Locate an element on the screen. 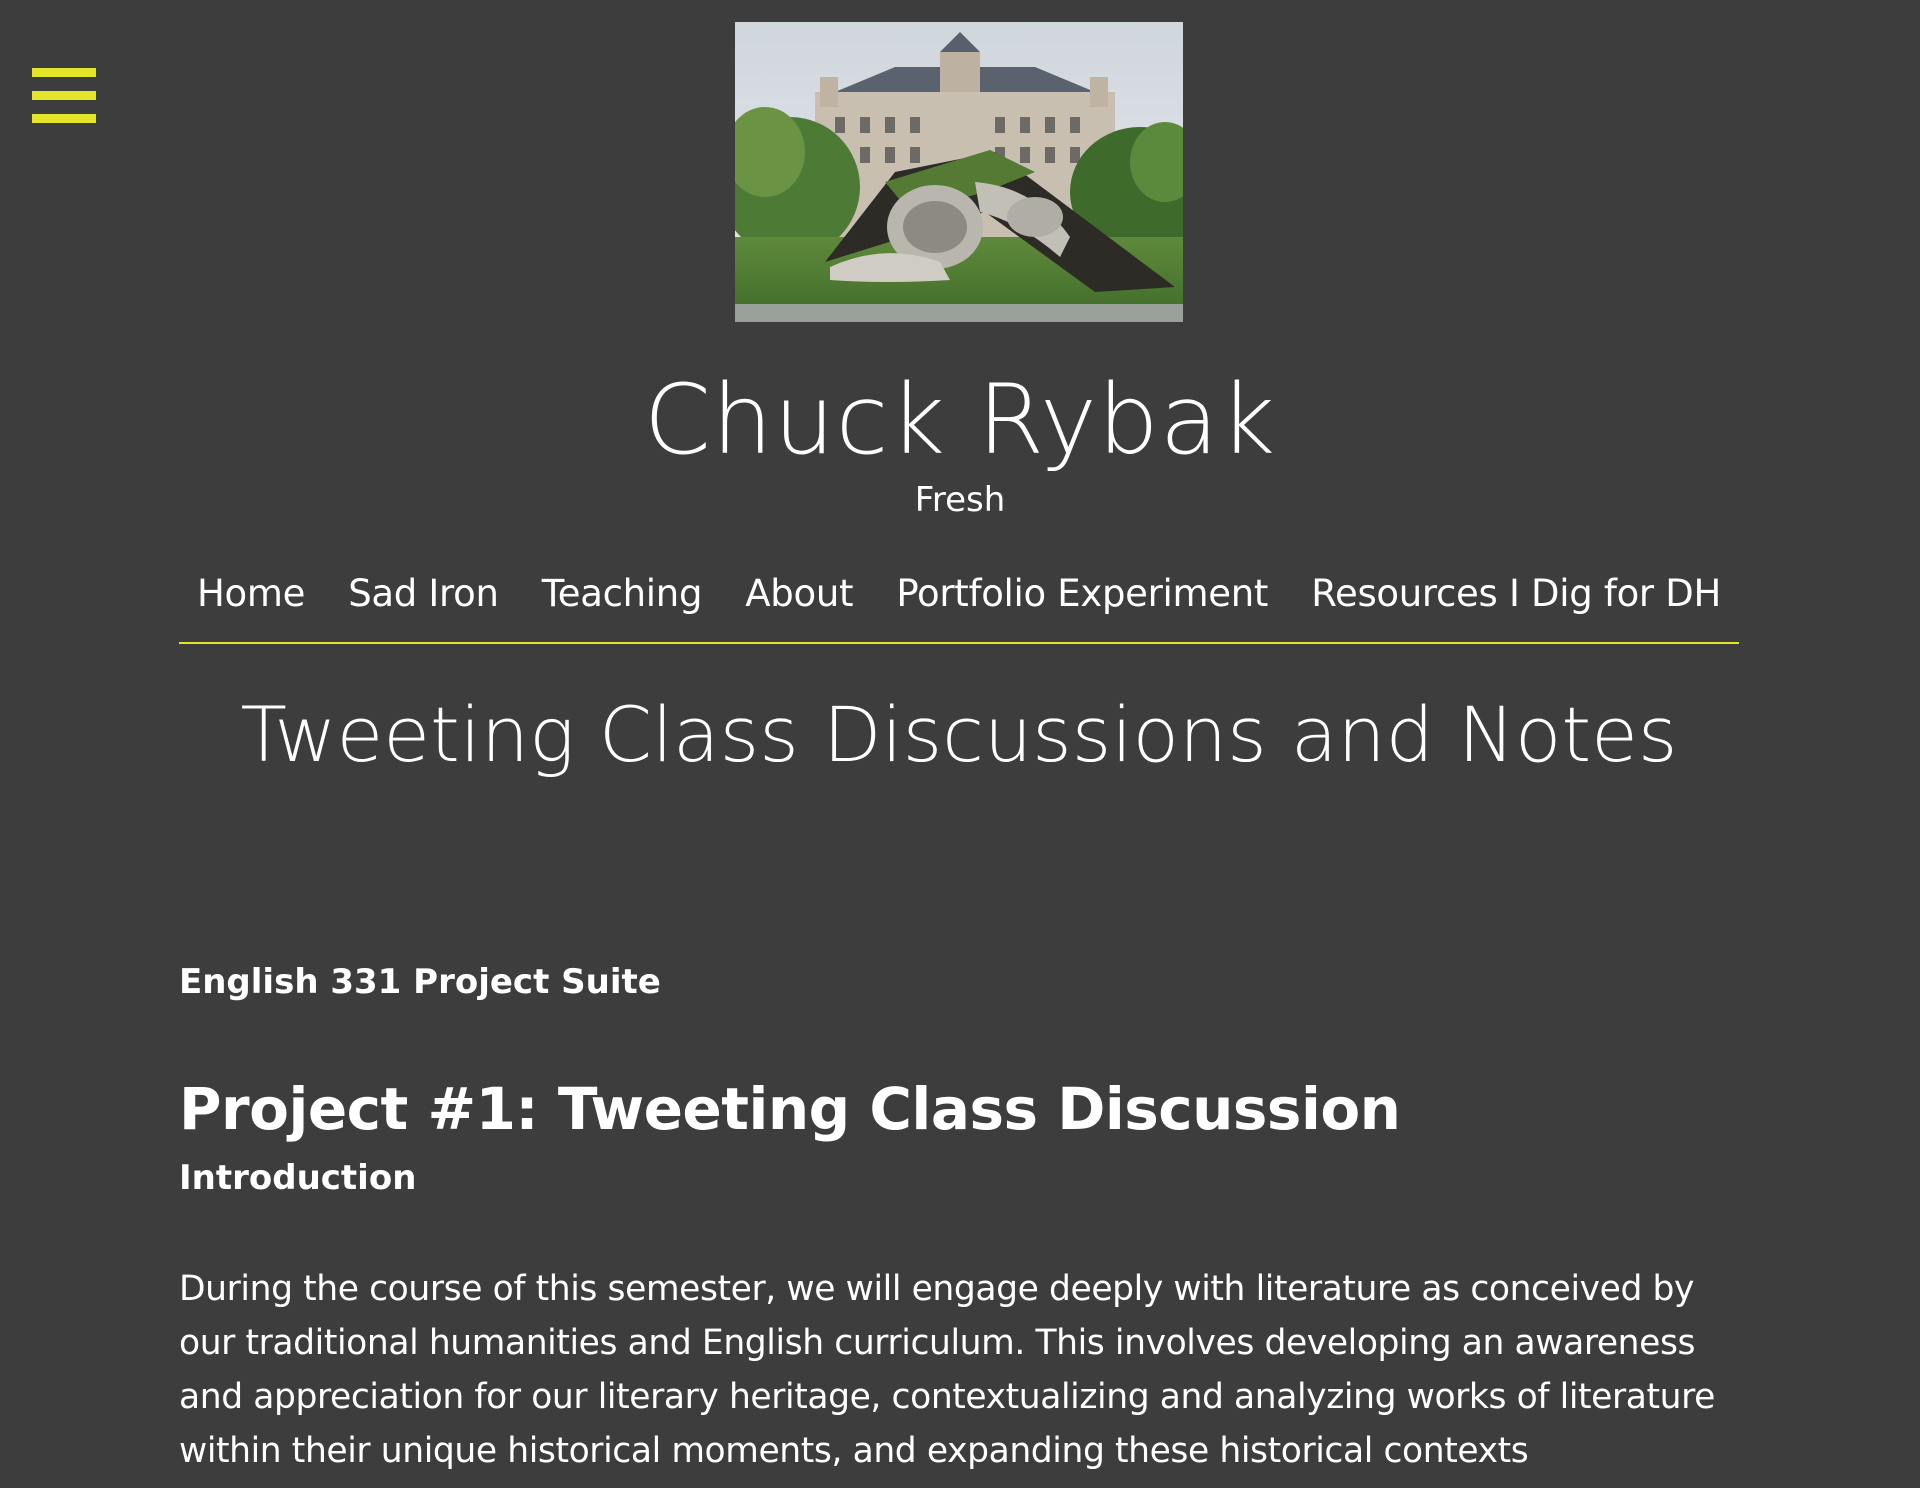 Image resolution: width=1920 pixels, height=1488 pixels. nav-item-about: About is located at coordinates (799, 604).